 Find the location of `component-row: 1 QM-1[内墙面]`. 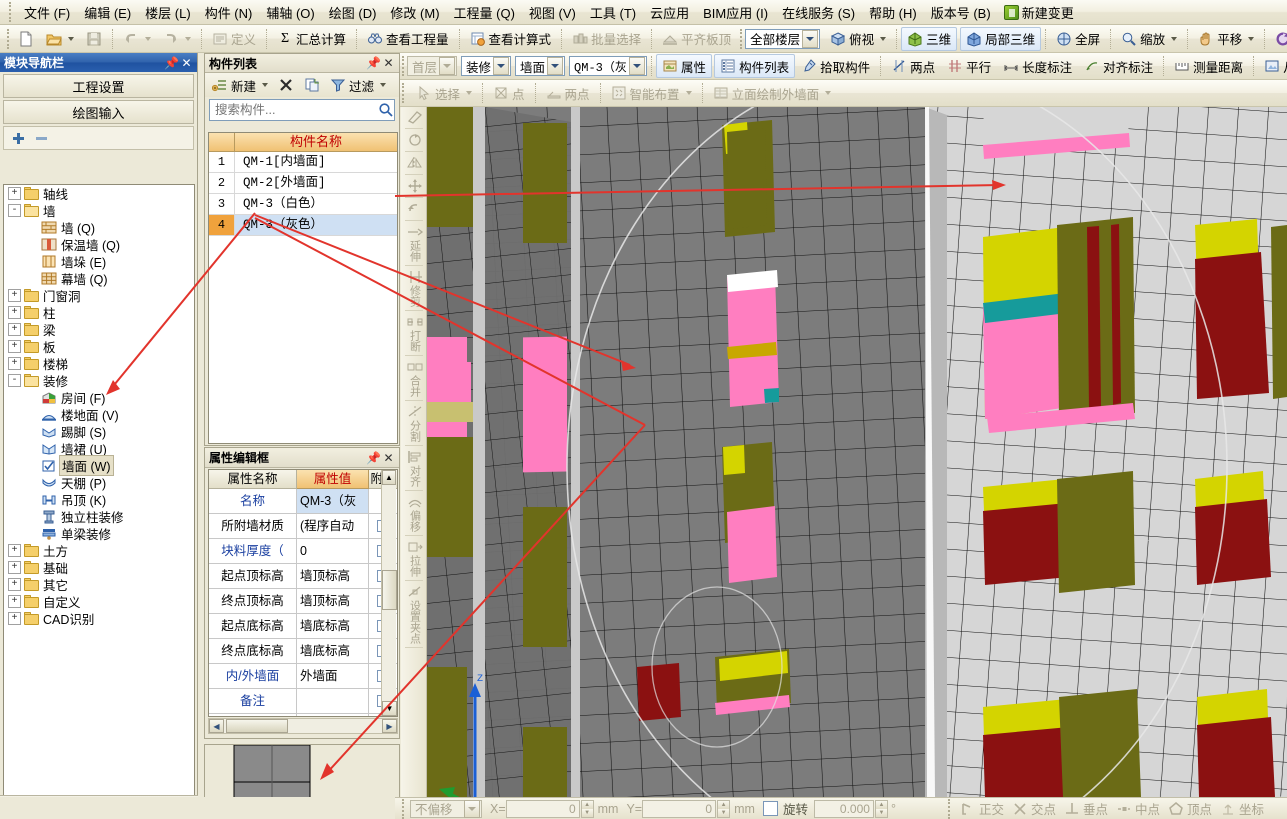

component-row: 1 QM-1[内墙面] is located at coordinates (303, 162).